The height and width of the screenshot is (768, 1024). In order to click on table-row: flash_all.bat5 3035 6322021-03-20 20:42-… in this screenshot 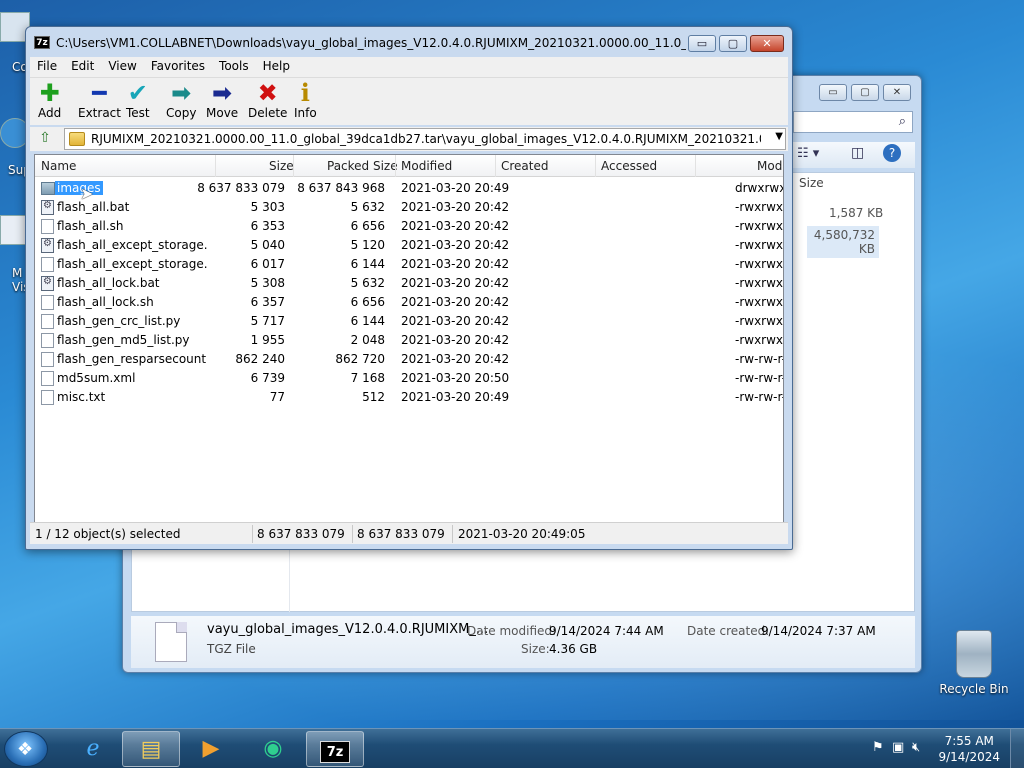, I will do `click(409, 207)`.